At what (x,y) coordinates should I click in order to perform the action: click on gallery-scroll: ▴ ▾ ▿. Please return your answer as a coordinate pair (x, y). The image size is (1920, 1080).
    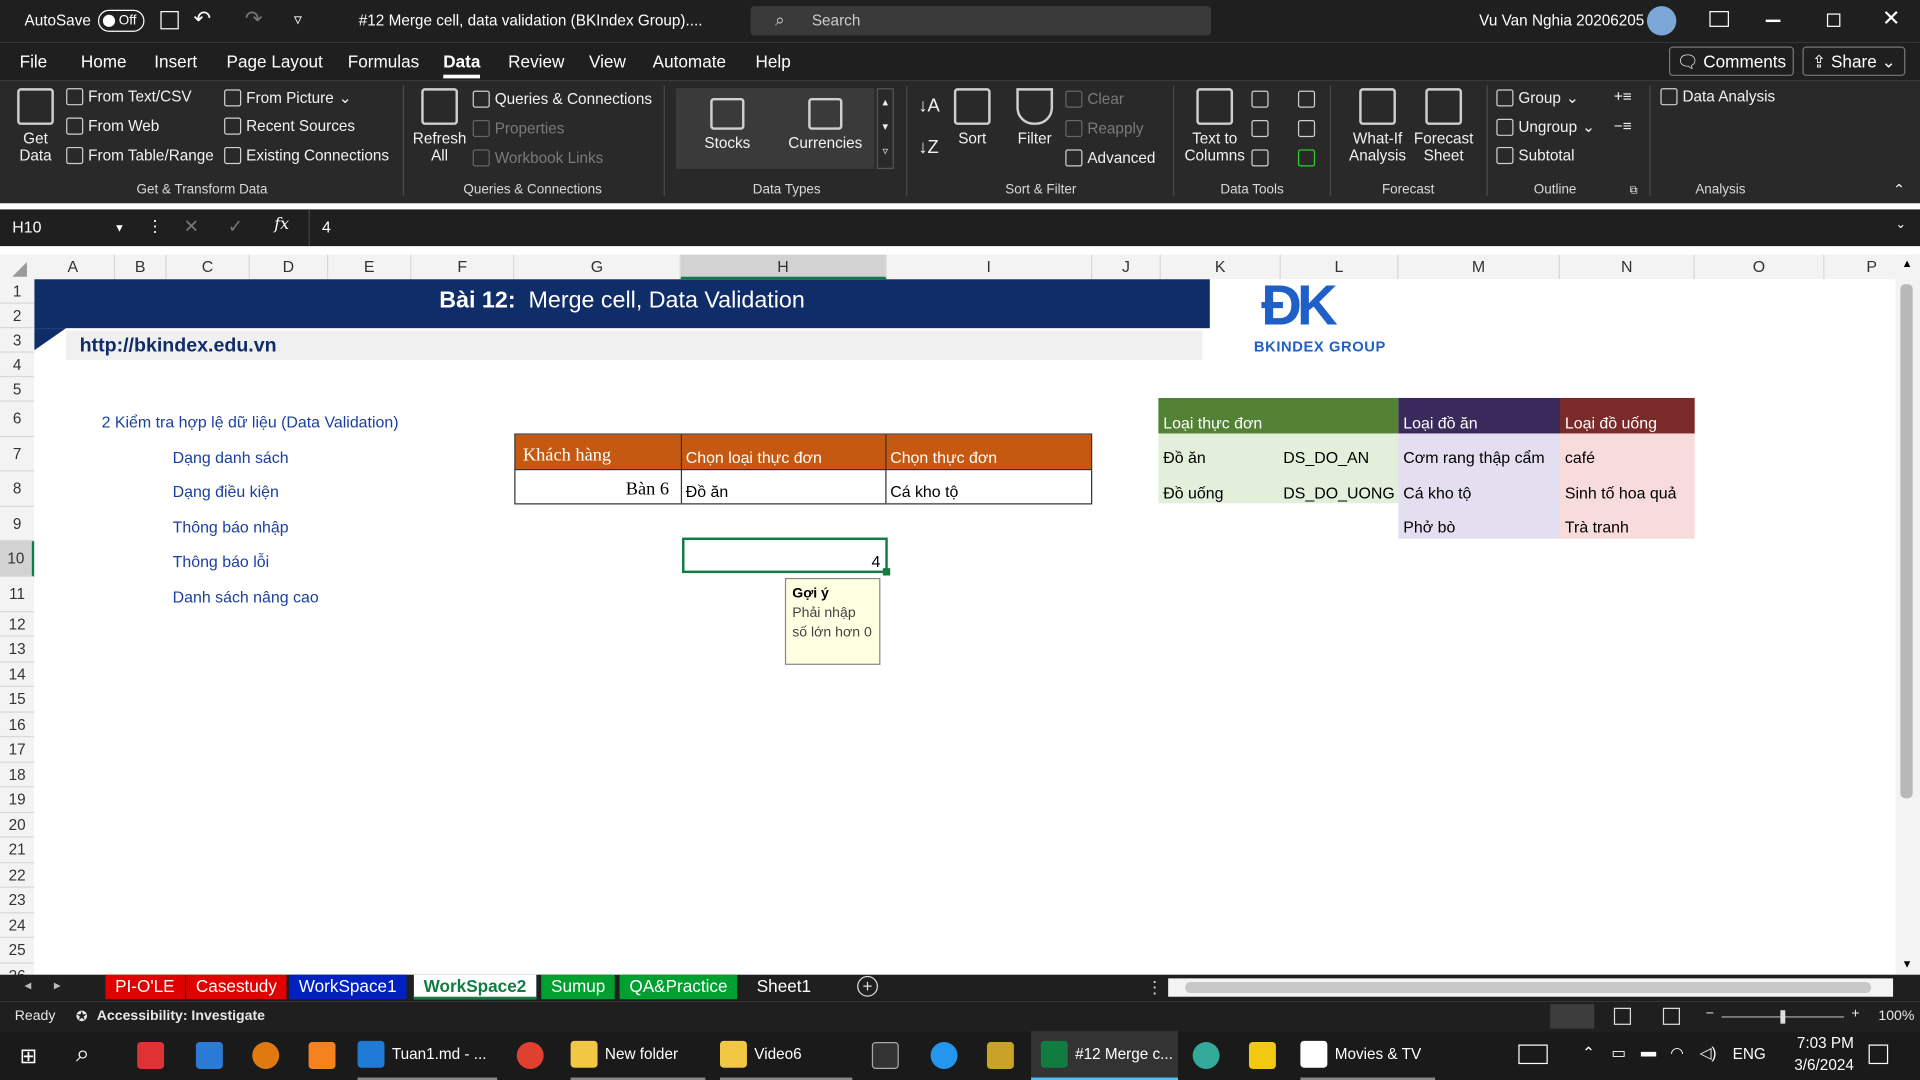
    Looking at the image, I should click on (885, 128).